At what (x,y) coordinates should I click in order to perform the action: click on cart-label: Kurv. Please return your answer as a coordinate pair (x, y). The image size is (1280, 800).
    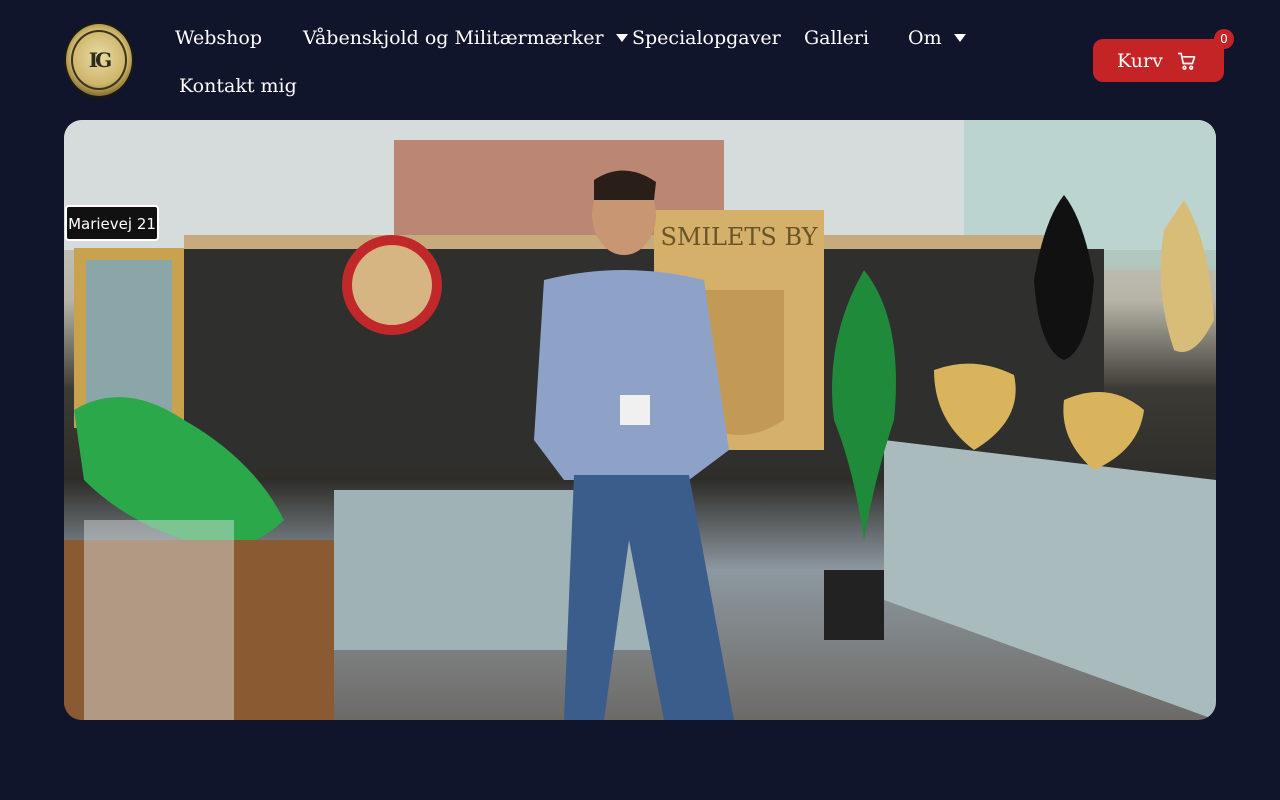
    Looking at the image, I should click on (1140, 60).